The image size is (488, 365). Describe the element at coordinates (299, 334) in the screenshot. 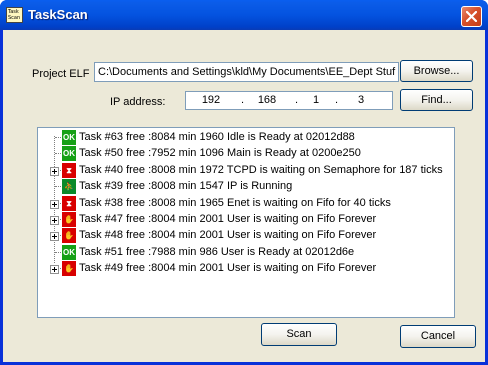

I see `scan-button: Scan` at that location.